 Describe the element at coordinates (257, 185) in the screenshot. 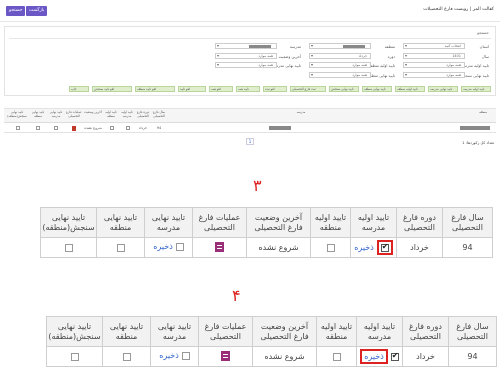

I see `step-number-3: ۳` at that location.